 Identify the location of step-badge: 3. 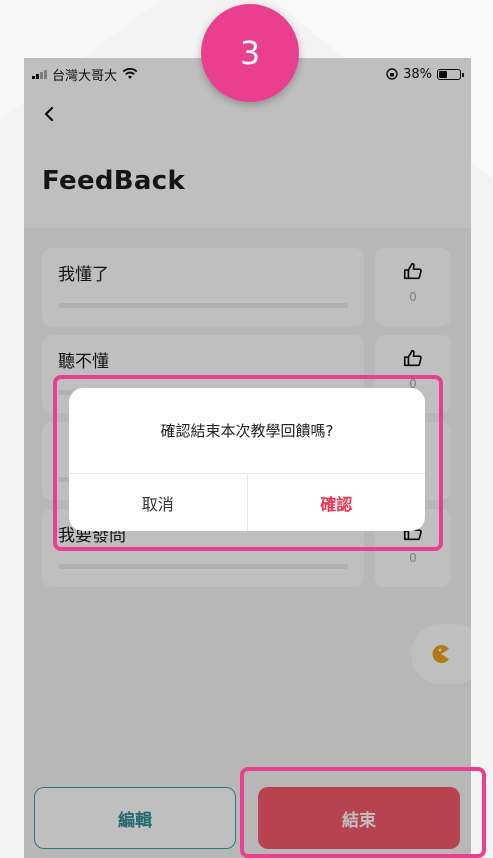
(250, 53).